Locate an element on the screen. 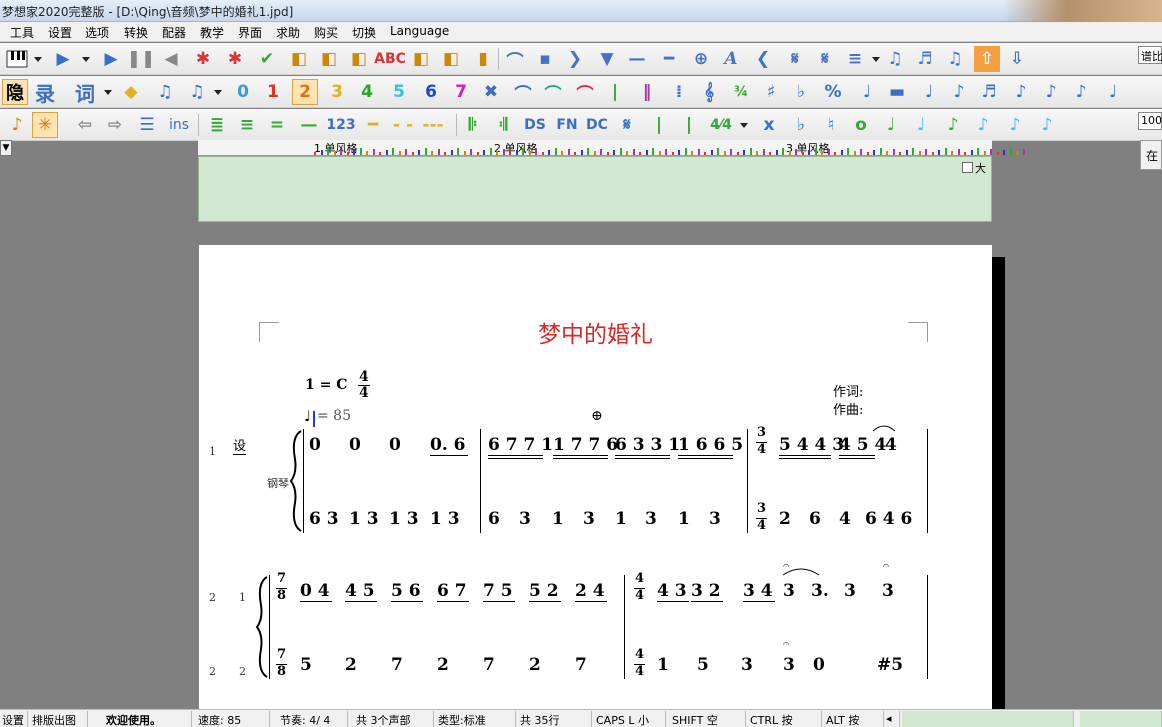  digit-4-button: 4 is located at coordinates (367, 92).